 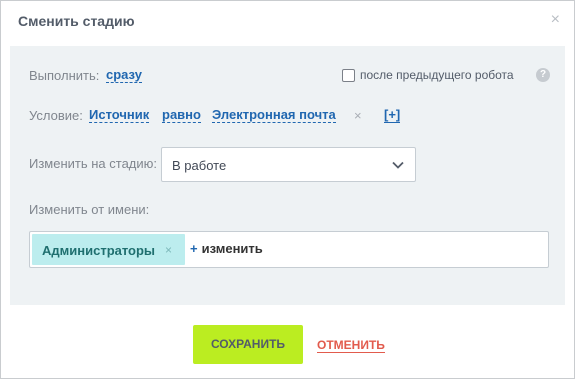 What do you see at coordinates (351, 345) in the screenshot?
I see `cancel-link: ОТМЕНИТЬ` at bounding box center [351, 345].